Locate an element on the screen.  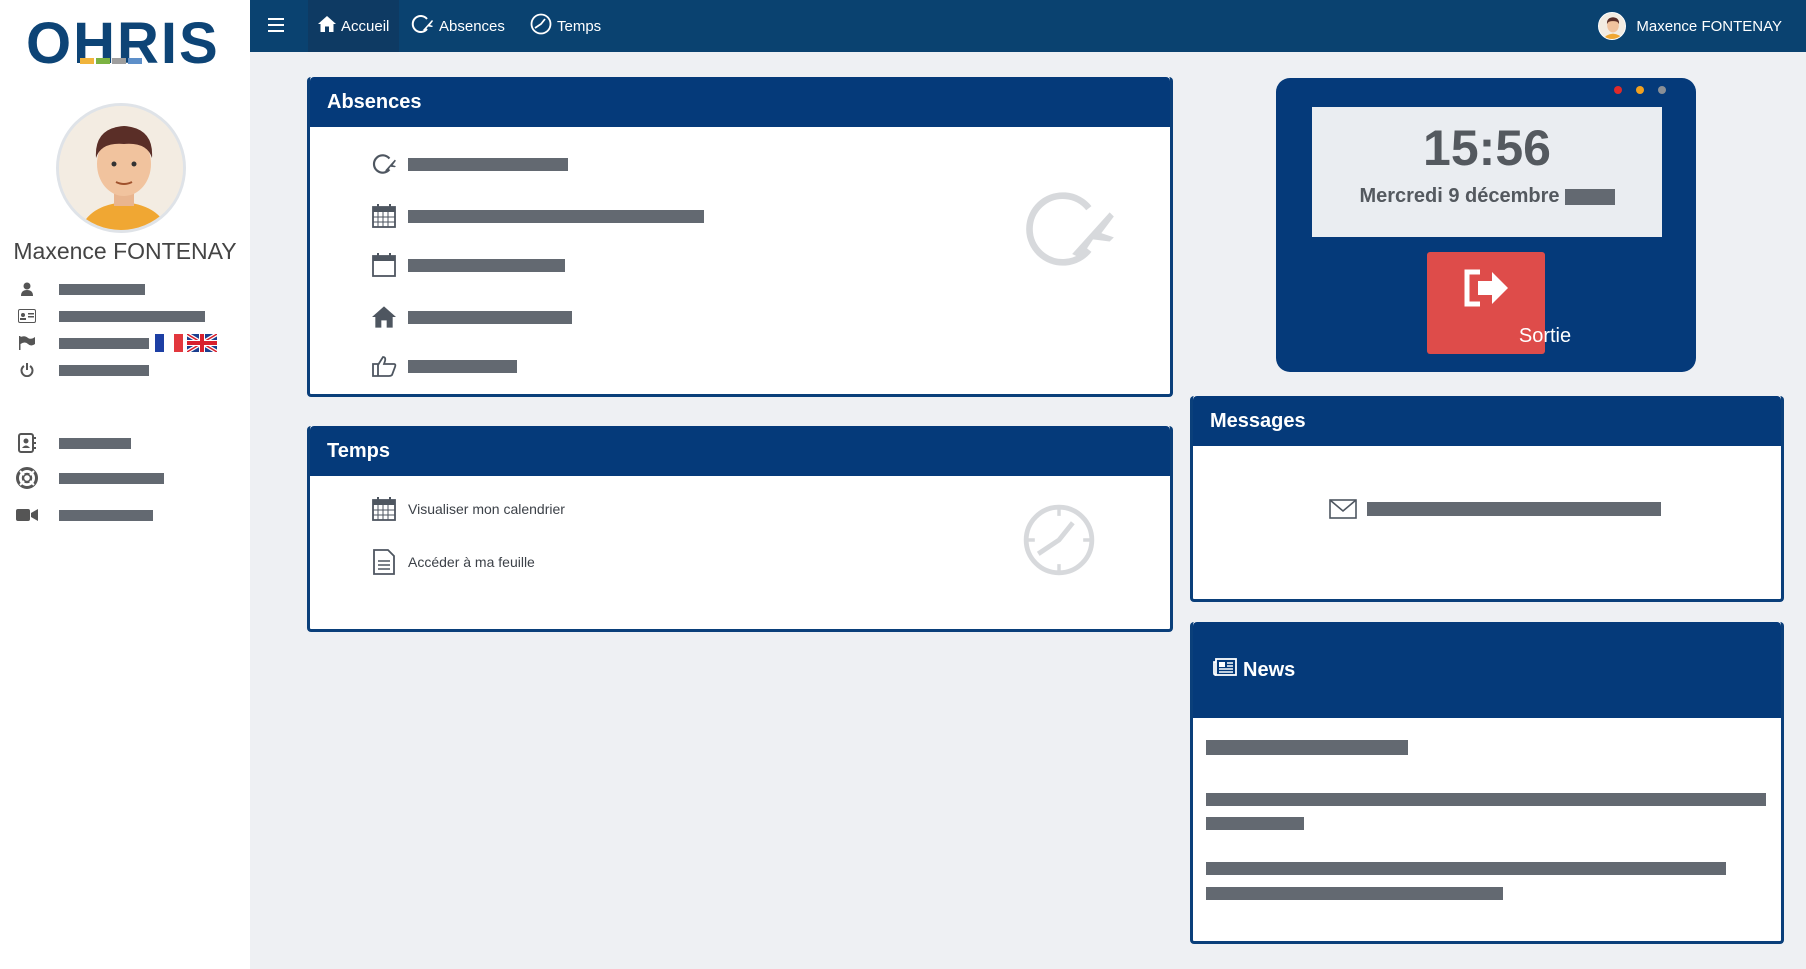
user-icon is located at coordinates (27, 289).